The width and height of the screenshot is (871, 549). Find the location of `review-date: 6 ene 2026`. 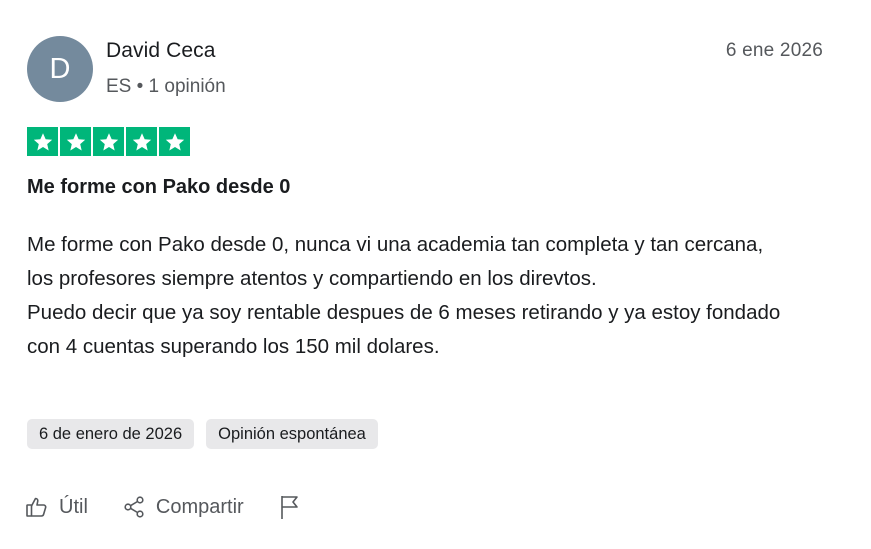

review-date: 6 ene 2026 is located at coordinates (774, 50).